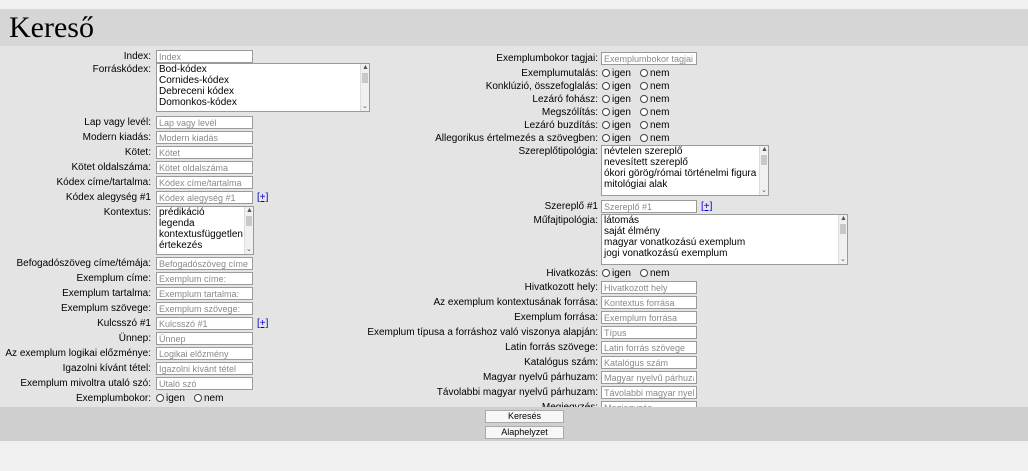 The height and width of the screenshot is (471, 1028). What do you see at coordinates (654, 100) in the screenshot?
I see `fohasz-no-radio: nem` at bounding box center [654, 100].